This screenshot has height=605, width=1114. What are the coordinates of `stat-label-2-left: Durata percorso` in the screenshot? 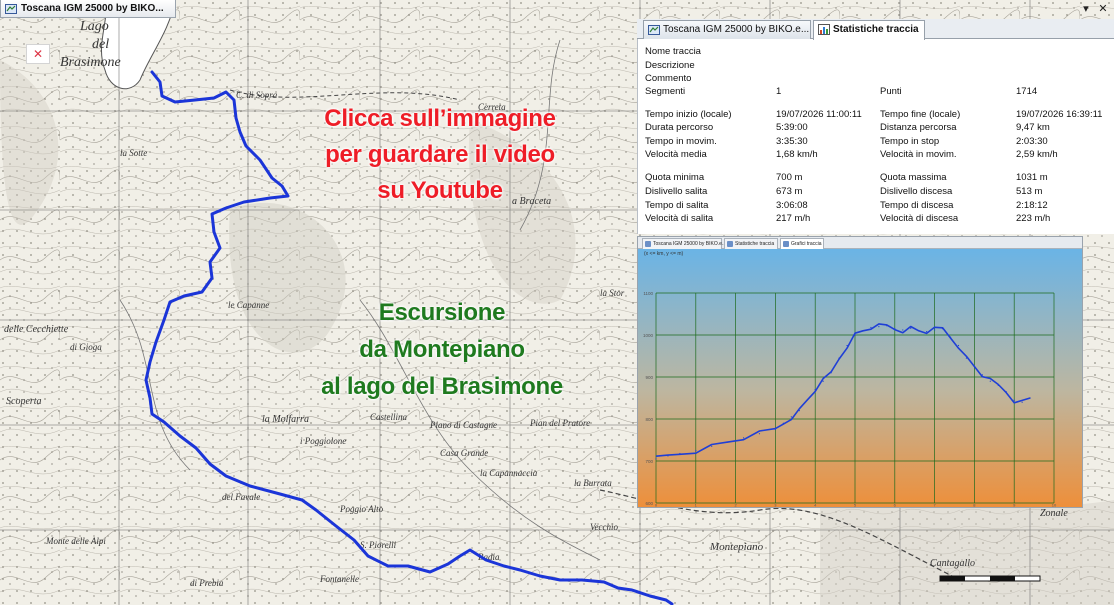 It's located at (679, 127).